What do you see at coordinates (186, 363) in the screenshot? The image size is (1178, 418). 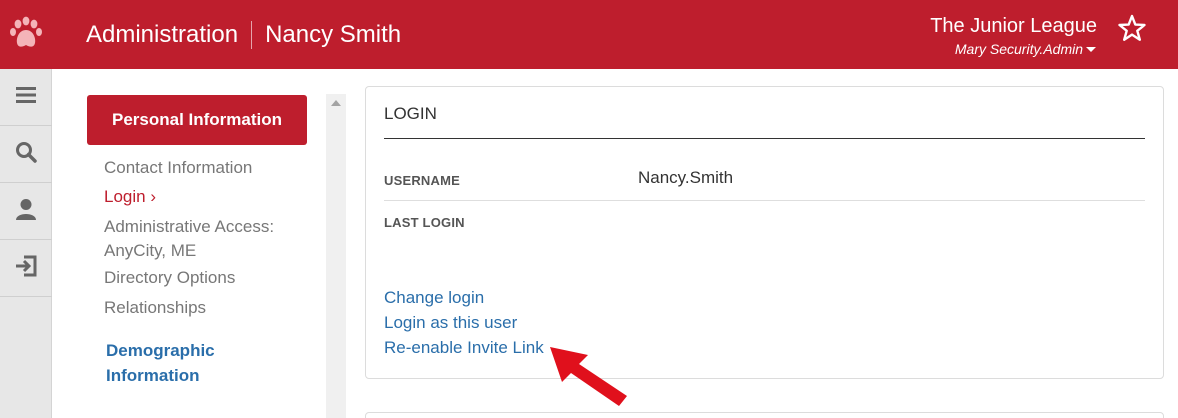 I see `demographic-information-link: Demographic Information` at bounding box center [186, 363].